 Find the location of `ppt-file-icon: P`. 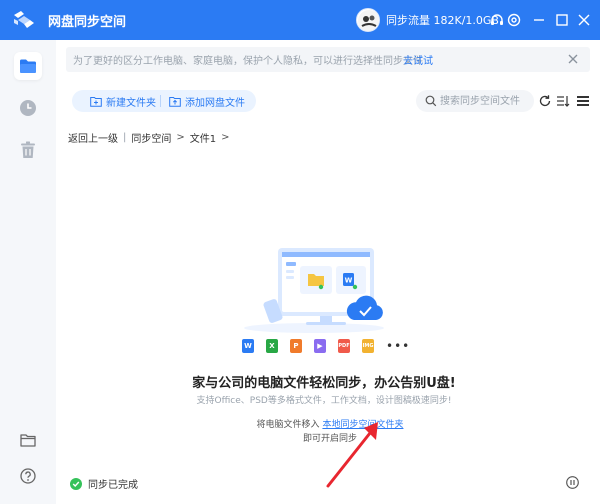

ppt-file-icon: P is located at coordinates (296, 346).